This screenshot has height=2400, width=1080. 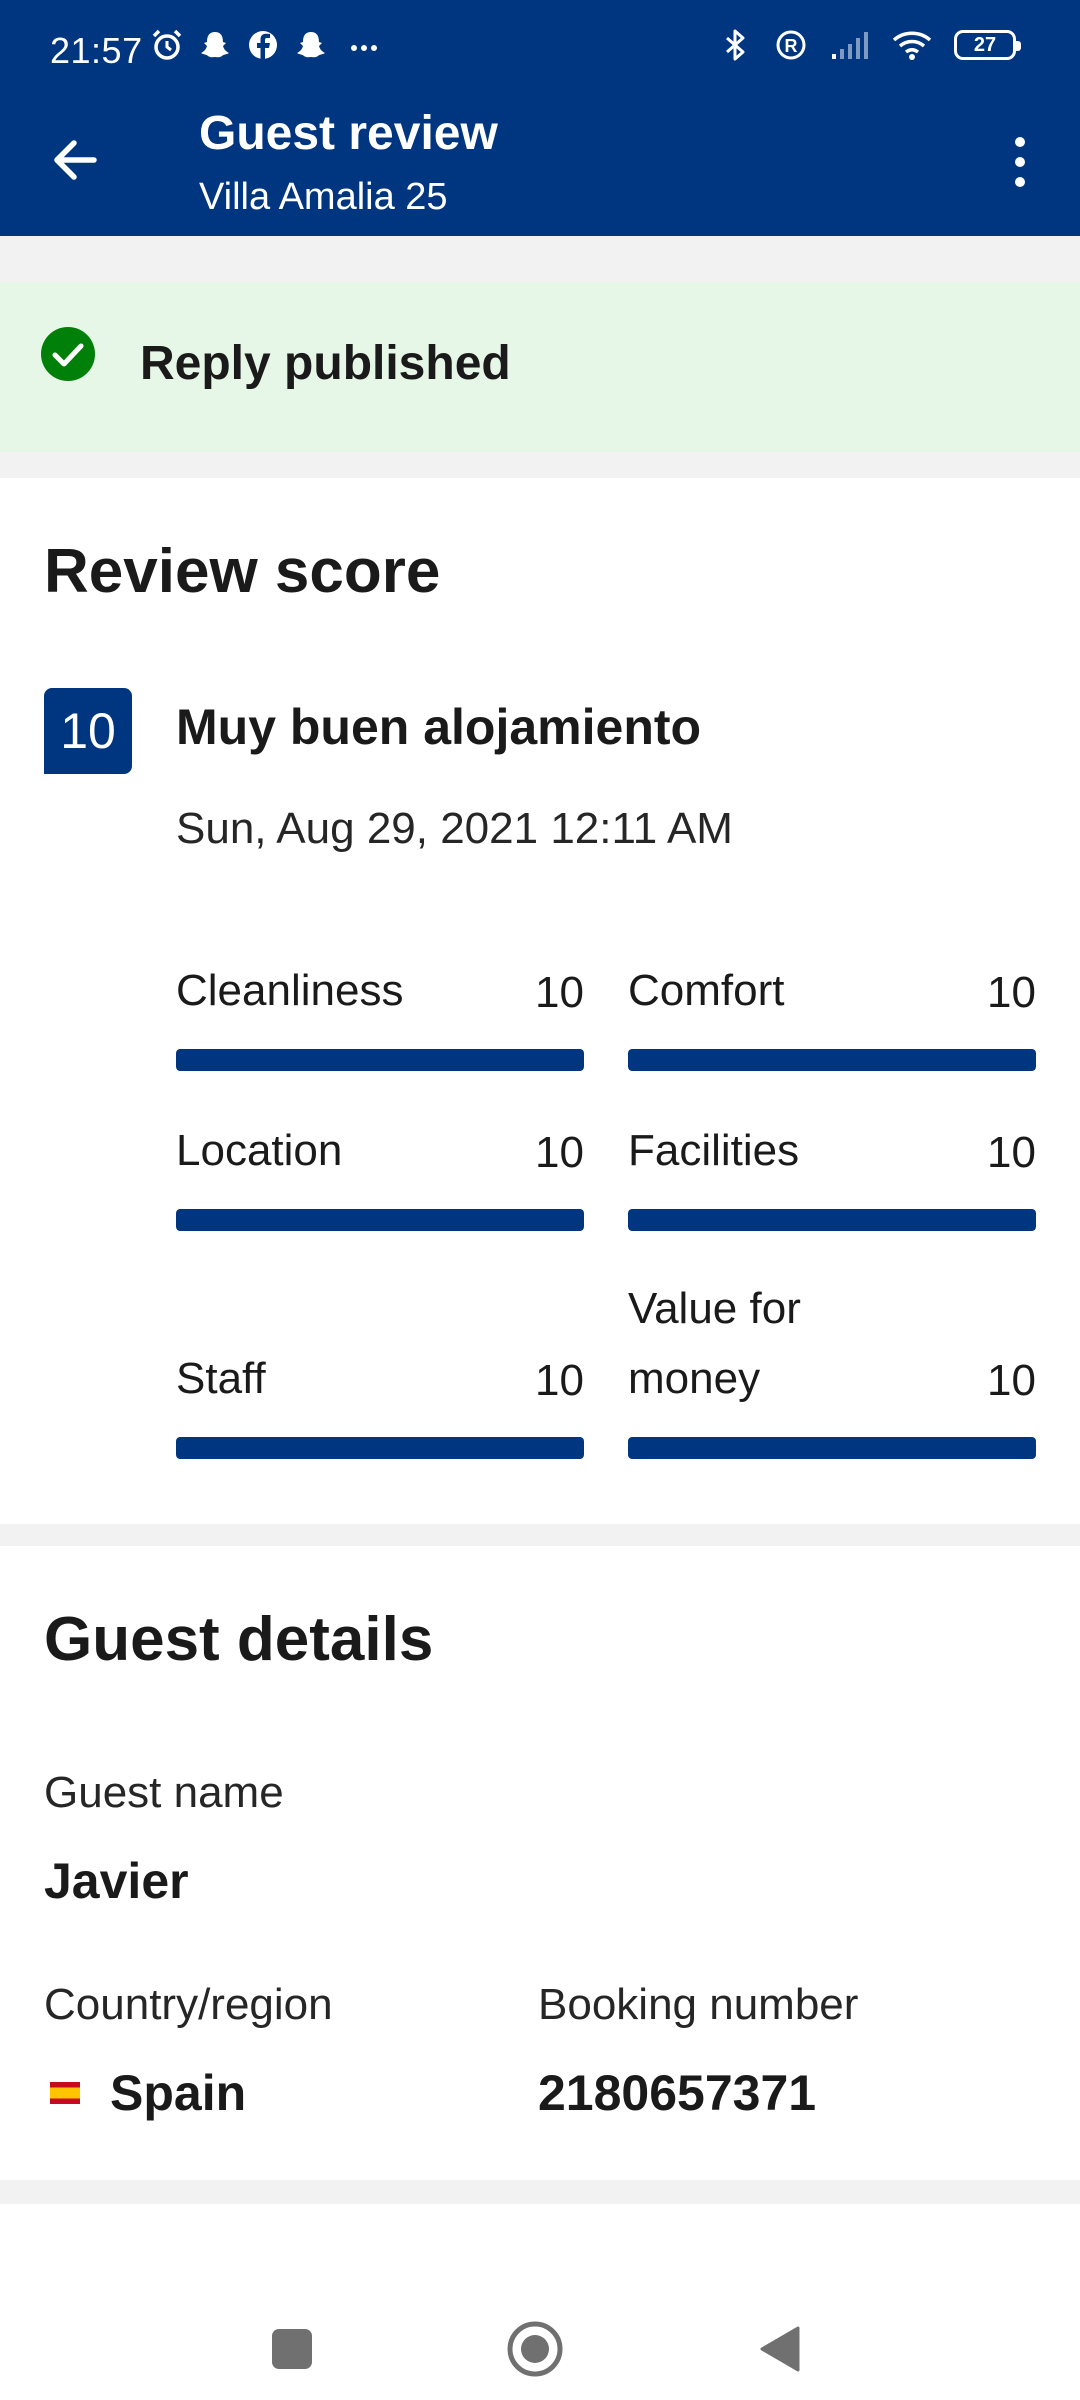 What do you see at coordinates (540, 50) in the screenshot?
I see `status-bar: 21:57 R 27` at bounding box center [540, 50].